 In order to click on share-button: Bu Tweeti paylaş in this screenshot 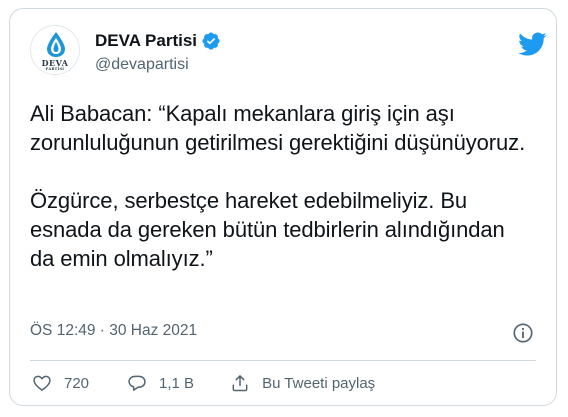, I will do `click(302, 383)`.